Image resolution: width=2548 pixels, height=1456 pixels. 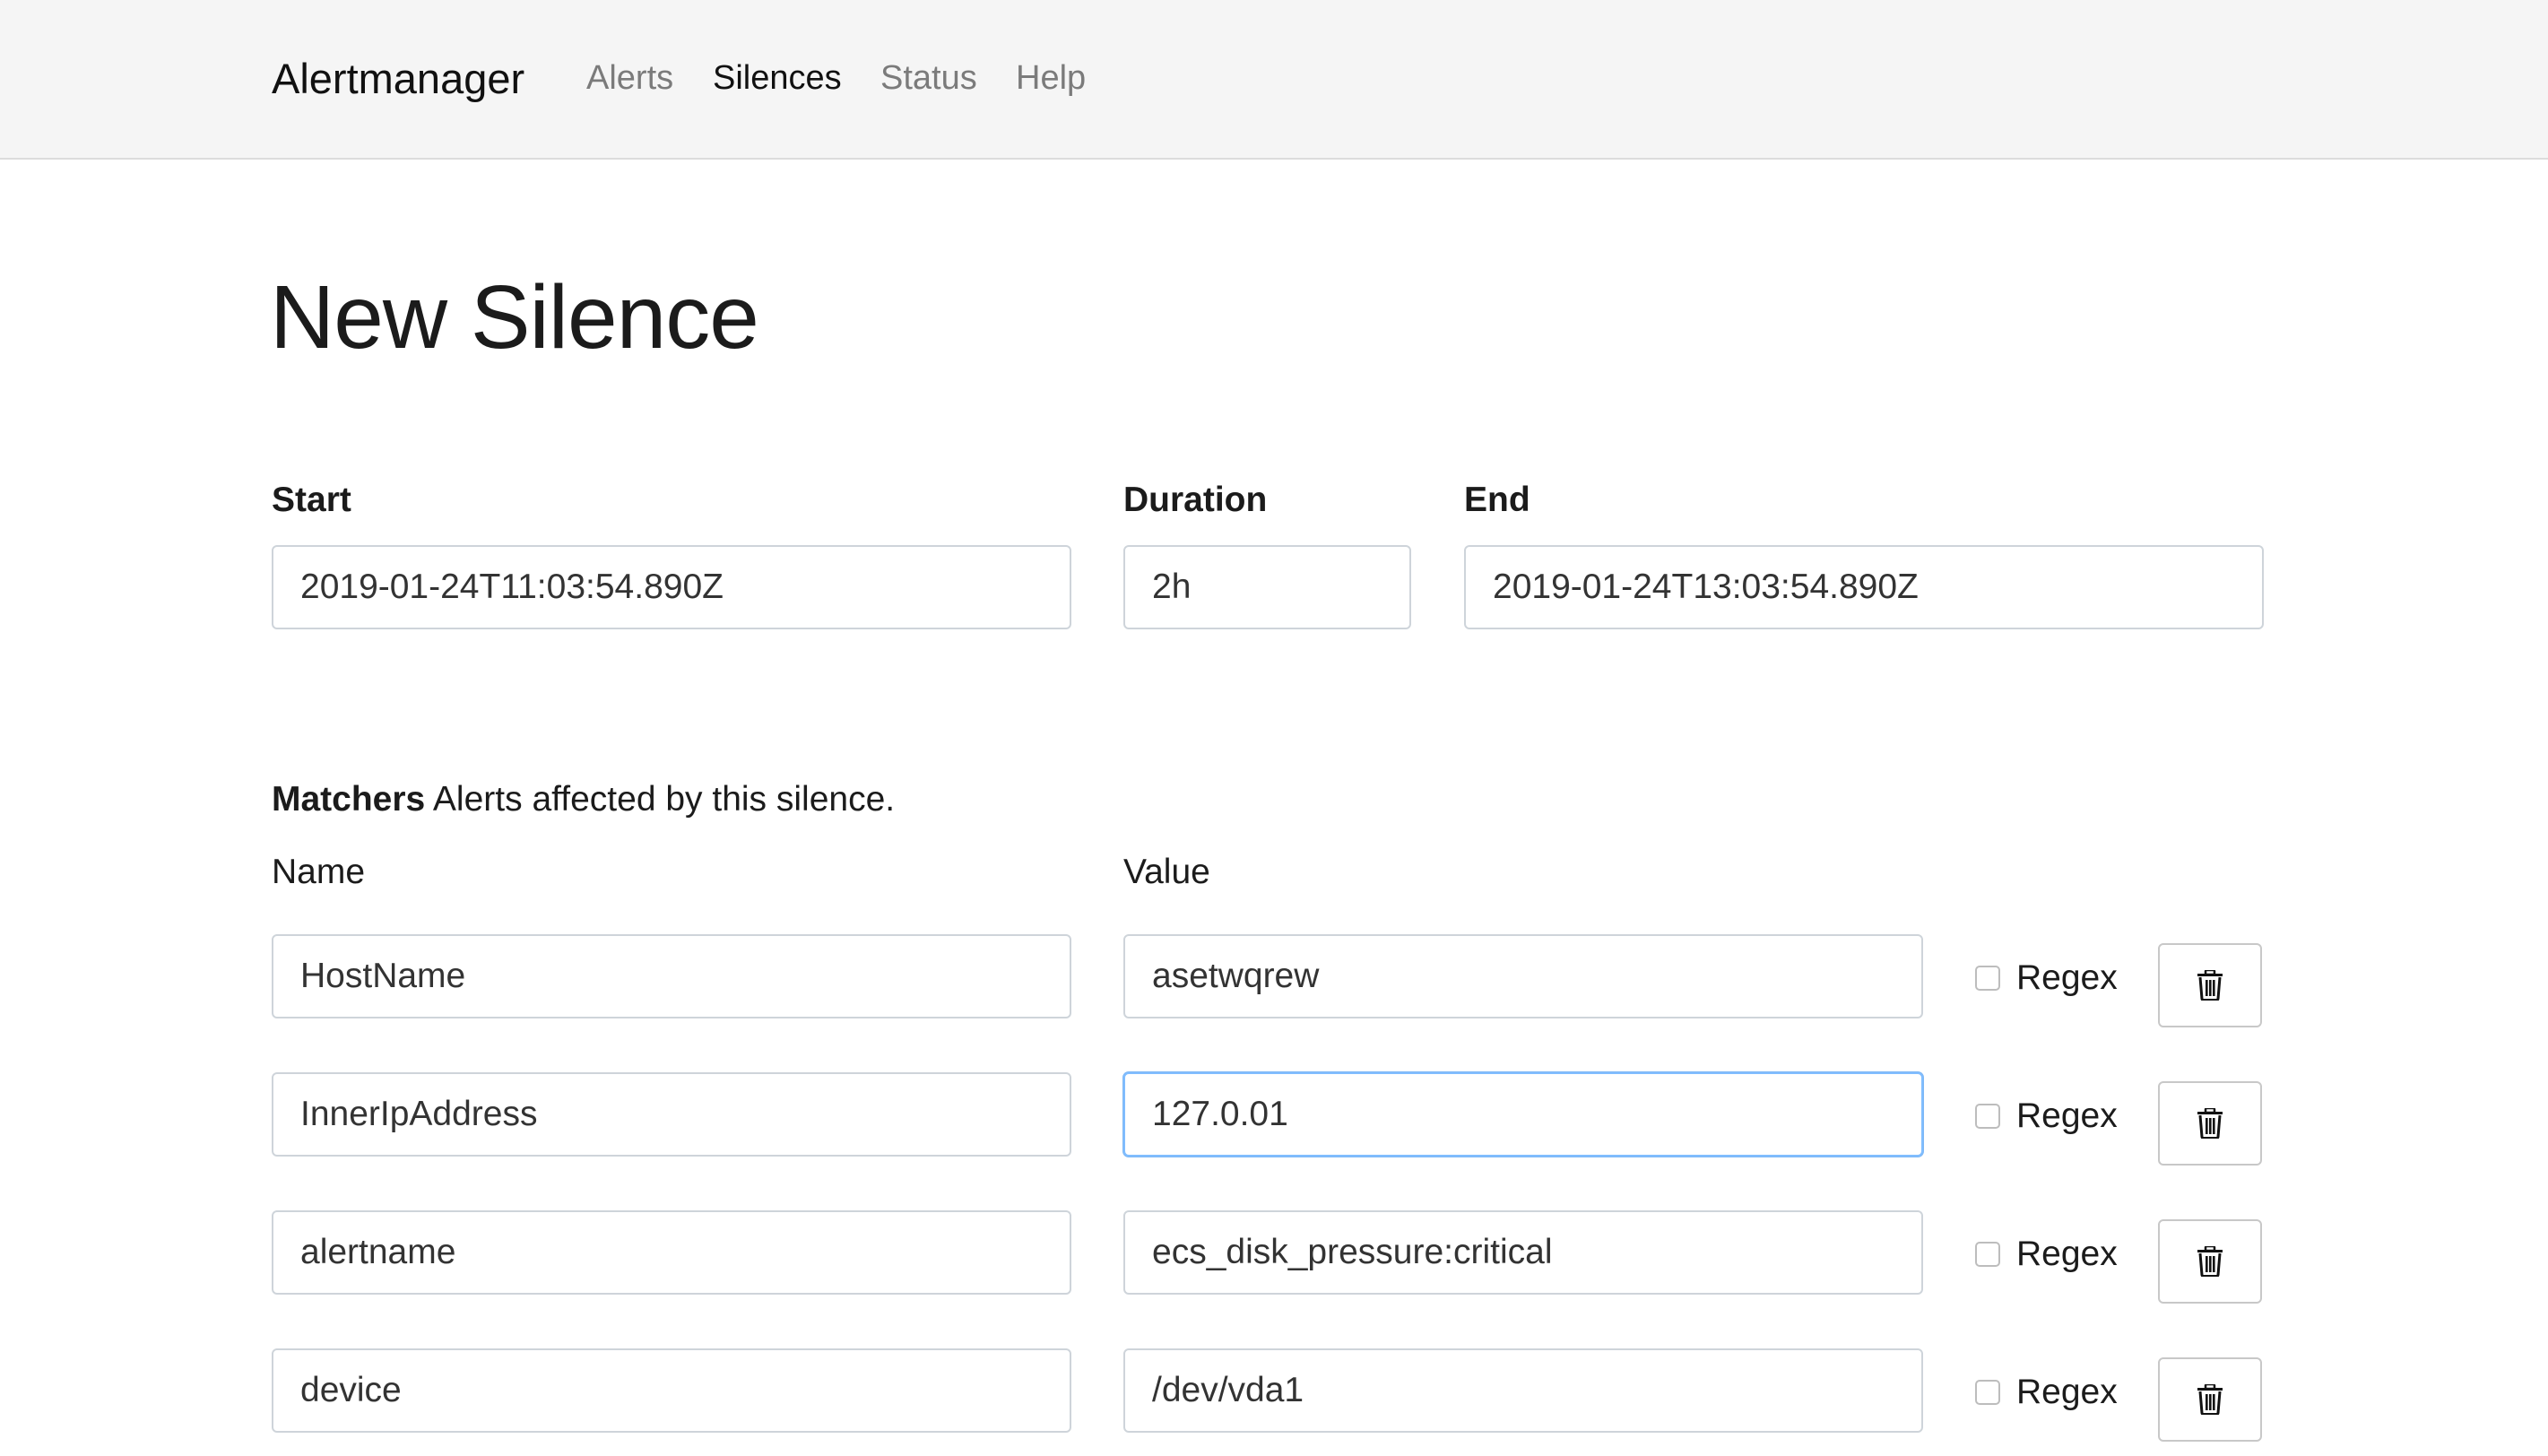 What do you see at coordinates (349, 799) in the screenshot?
I see `matchers-title: Matchers` at bounding box center [349, 799].